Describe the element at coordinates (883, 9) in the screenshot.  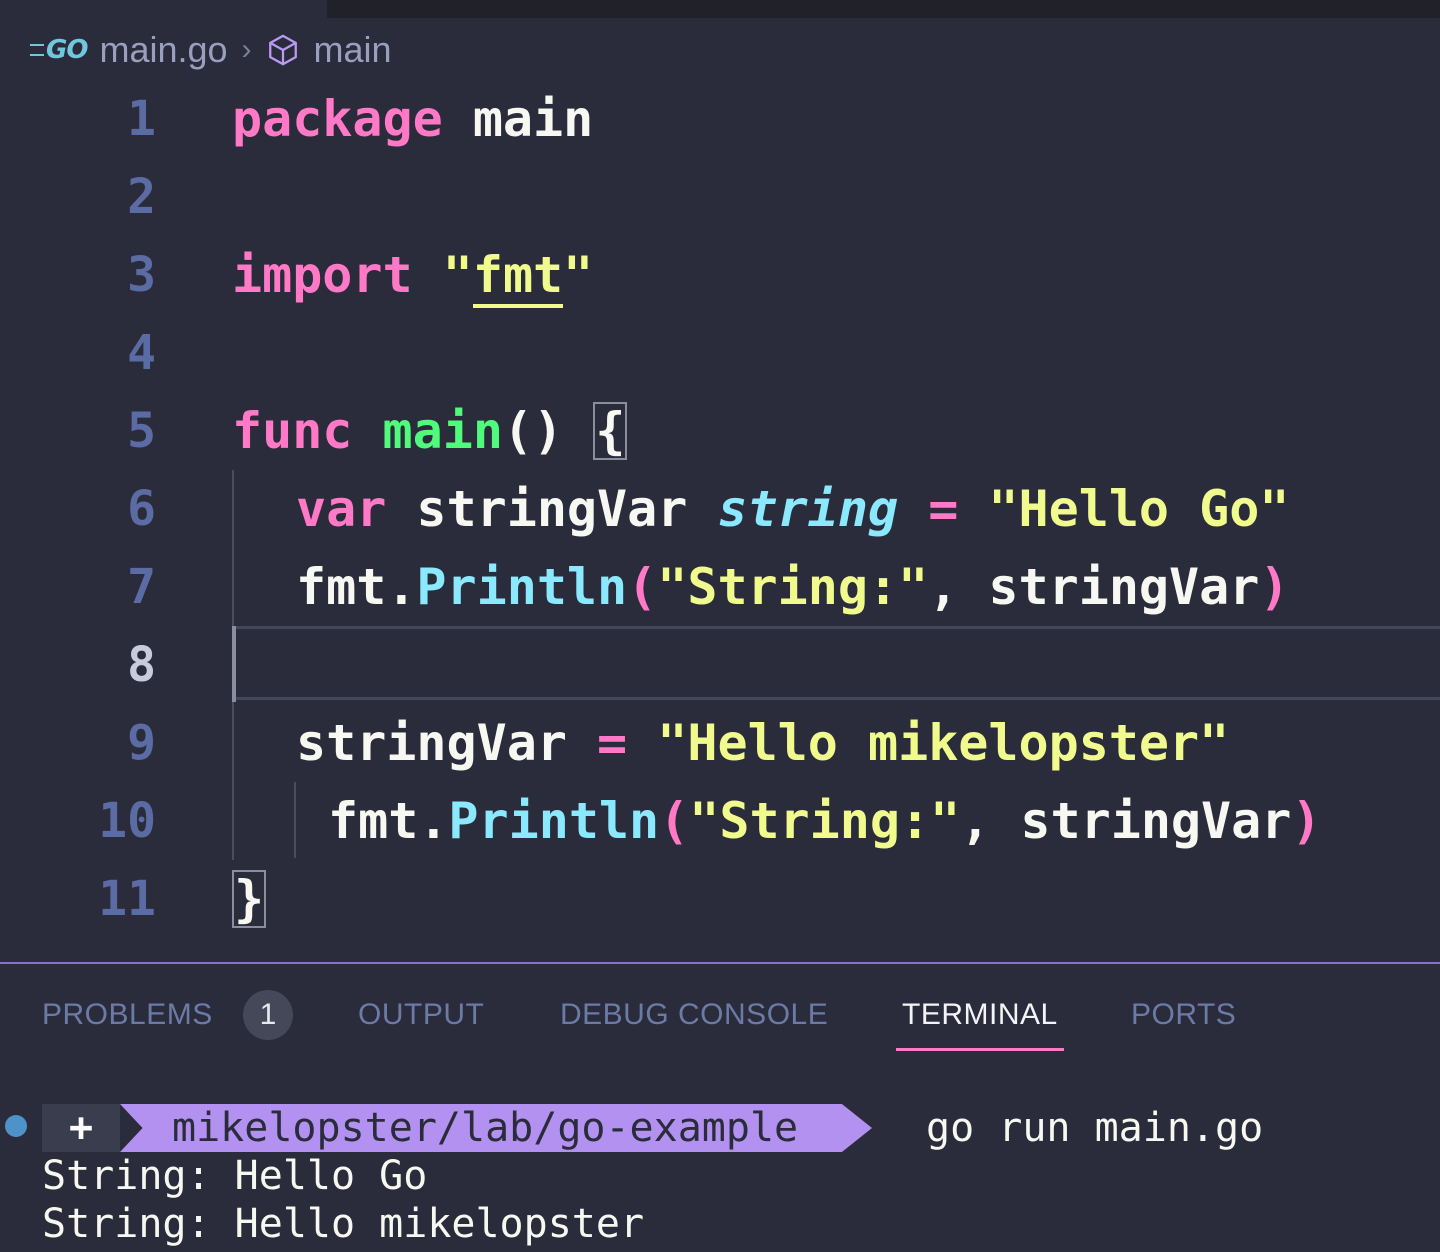
I see `editor-tab-strip` at that location.